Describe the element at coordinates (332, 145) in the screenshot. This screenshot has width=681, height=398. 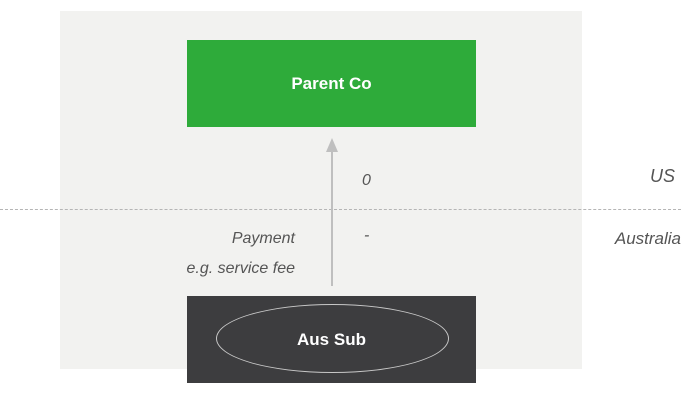
I see `payment-arrowhead` at that location.